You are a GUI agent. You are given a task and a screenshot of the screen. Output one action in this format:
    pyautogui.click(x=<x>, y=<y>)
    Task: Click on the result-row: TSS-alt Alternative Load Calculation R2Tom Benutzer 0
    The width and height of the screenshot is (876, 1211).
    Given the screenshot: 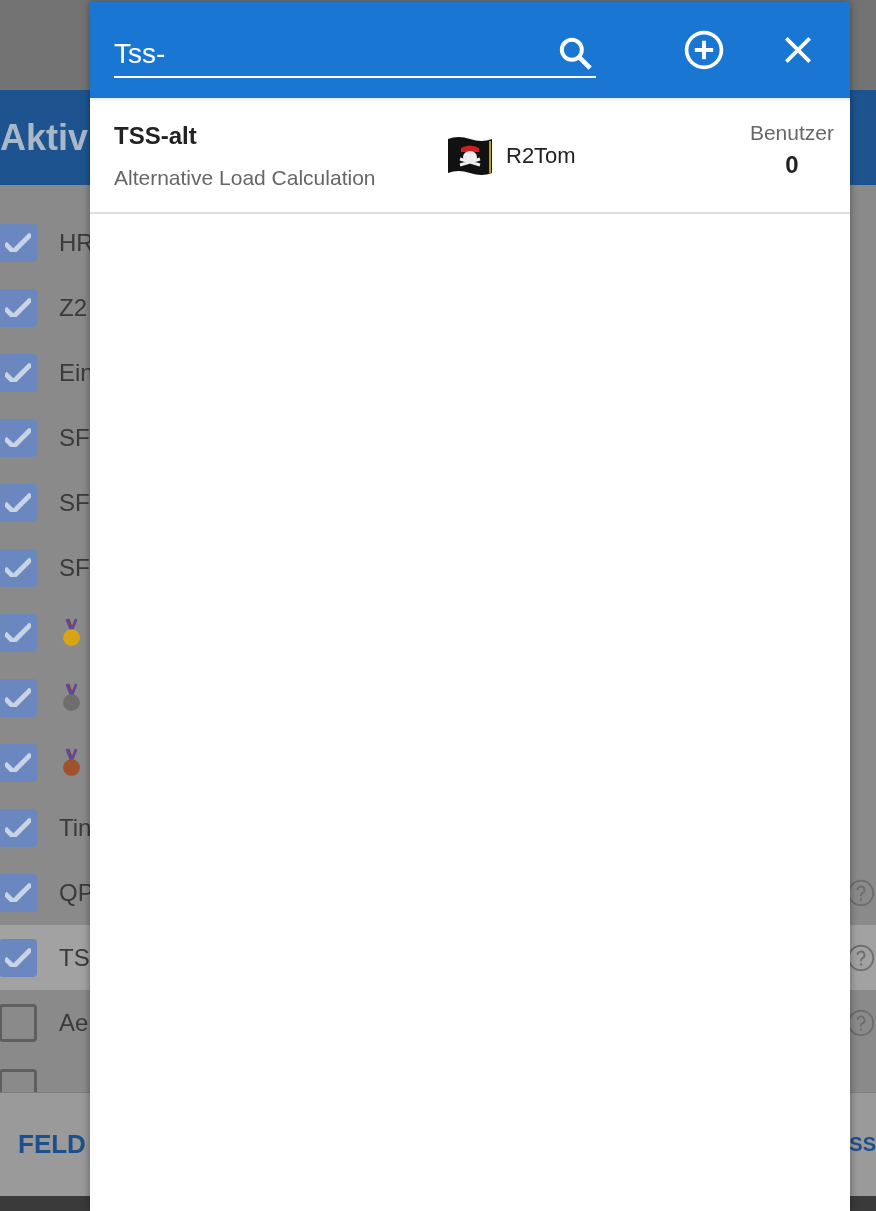 What is the action you would take?
    pyautogui.click(x=470, y=156)
    